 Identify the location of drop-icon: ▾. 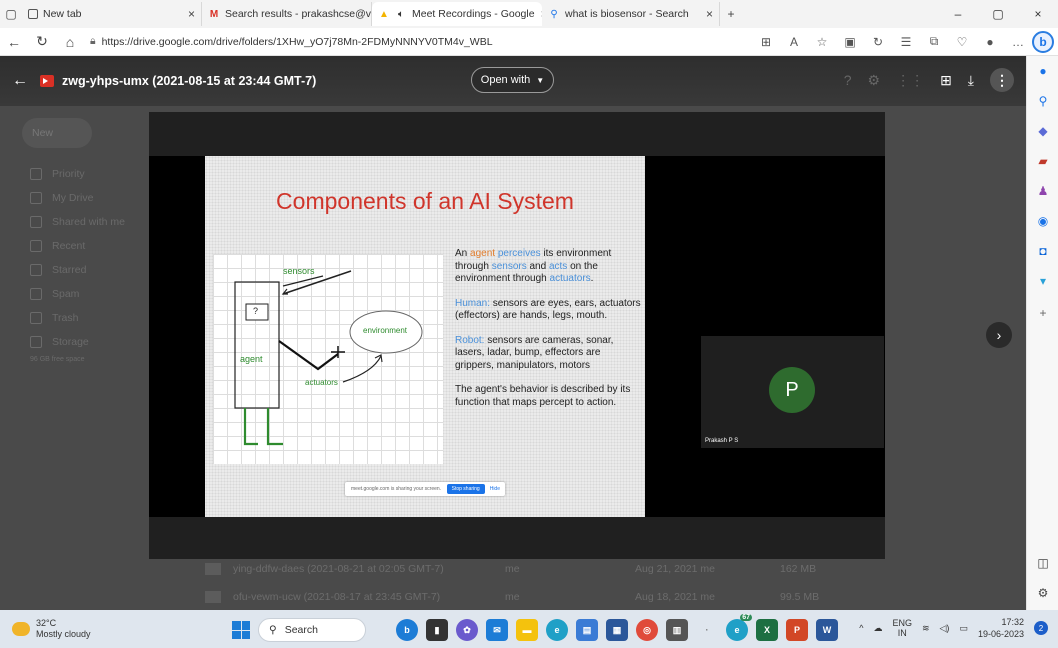
(1042, 281).